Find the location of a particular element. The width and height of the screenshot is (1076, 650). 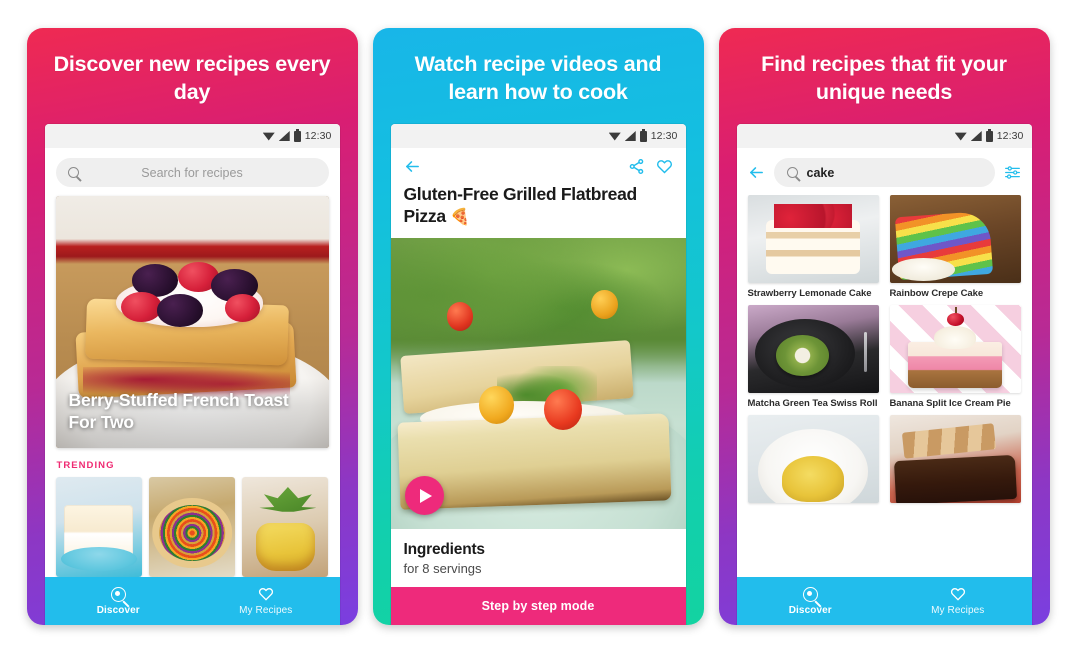

heart-outline-icon is located at coordinates (664, 166).